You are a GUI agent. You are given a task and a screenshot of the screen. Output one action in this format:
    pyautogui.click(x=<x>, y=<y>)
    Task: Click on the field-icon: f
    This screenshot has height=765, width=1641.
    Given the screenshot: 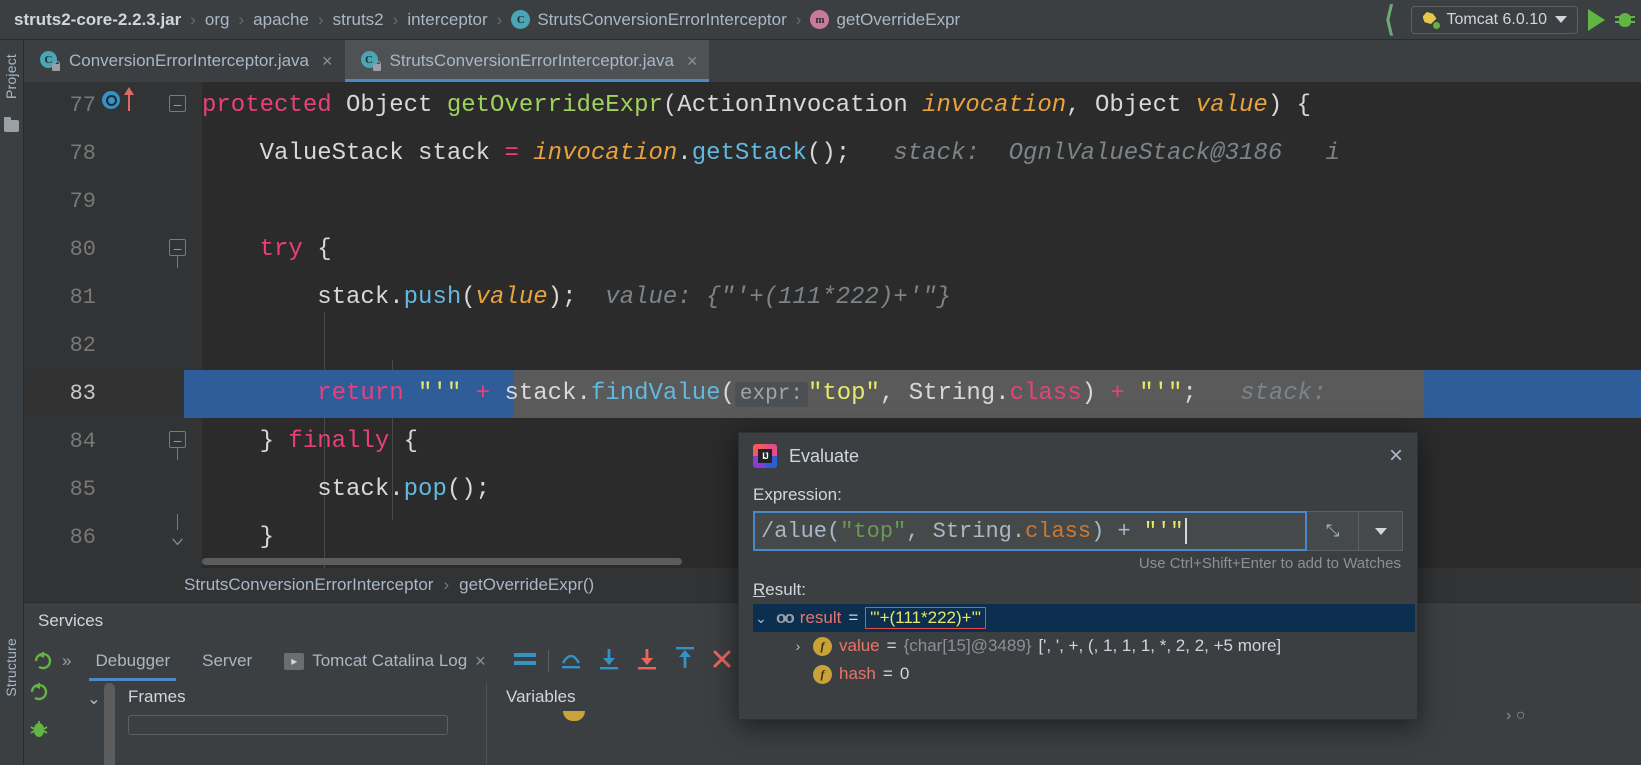 What is the action you would take?
    pyautogui.click(x=822, y=646)
    